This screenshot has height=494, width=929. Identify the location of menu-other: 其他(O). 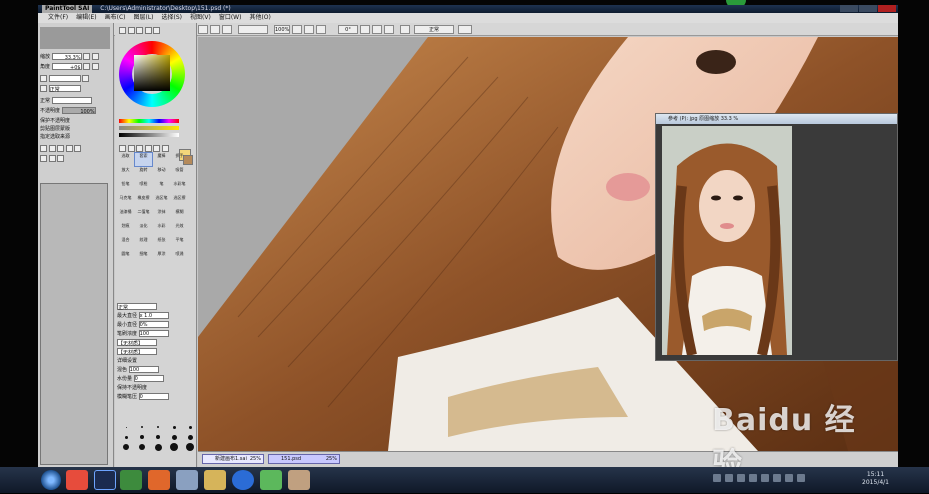
(259, 18).